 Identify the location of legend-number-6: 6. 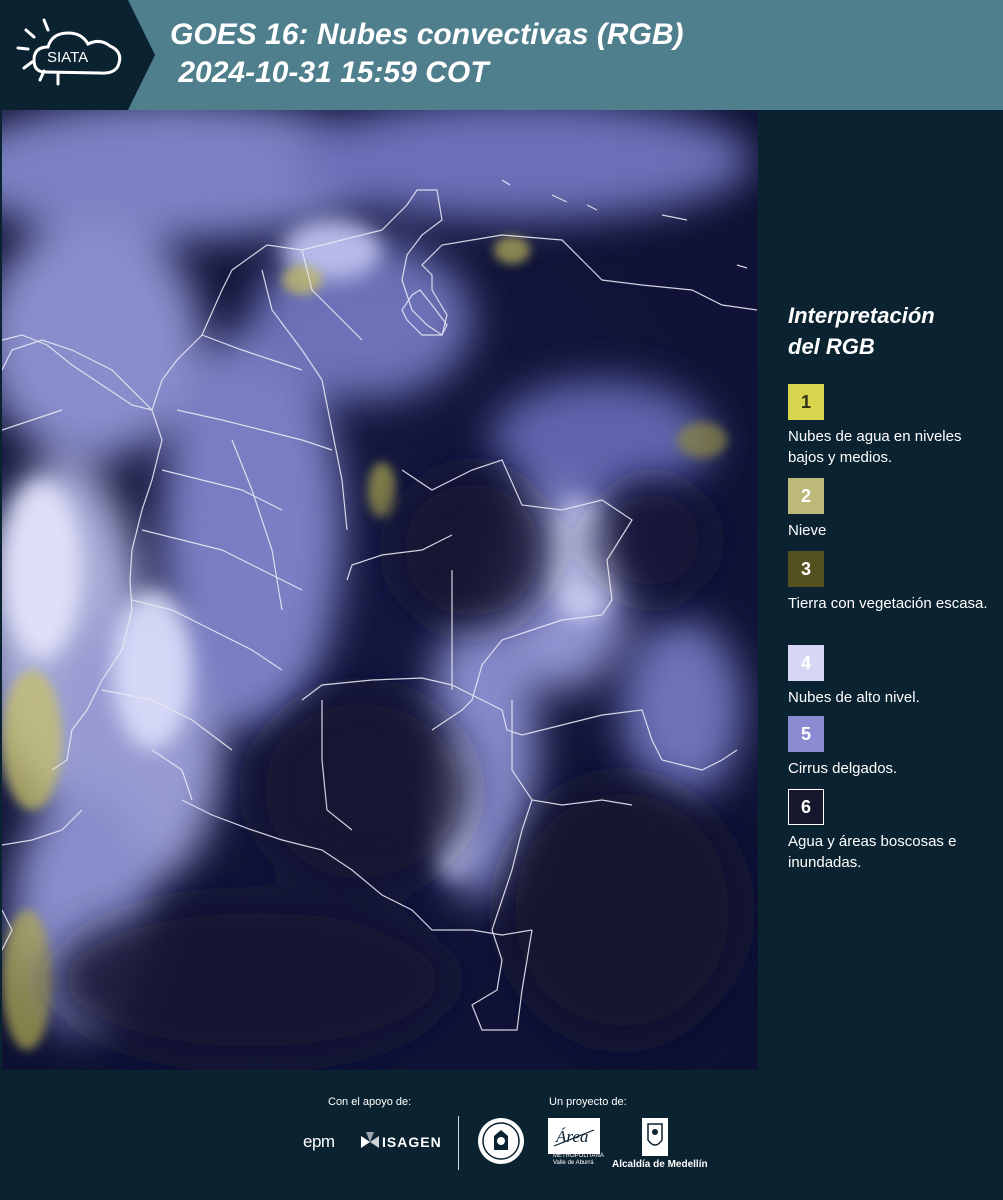
(805, 806).